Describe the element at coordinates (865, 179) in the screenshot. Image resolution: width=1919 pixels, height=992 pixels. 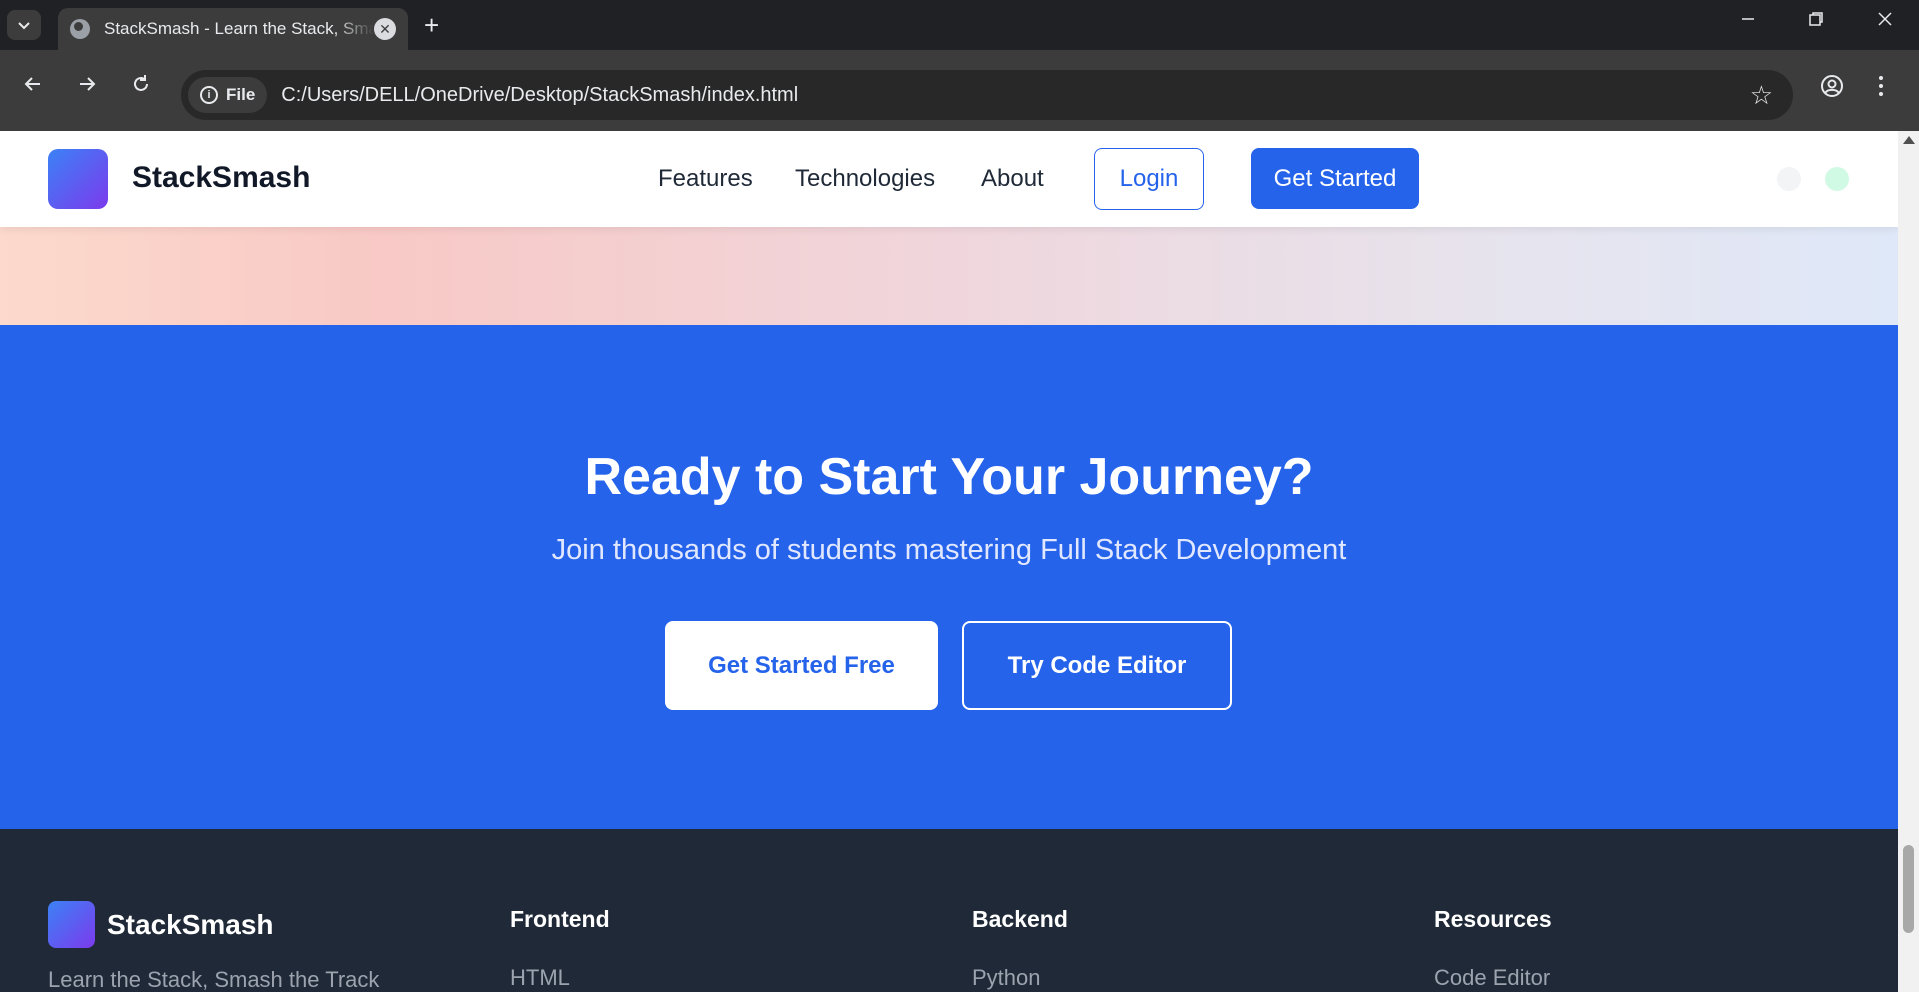
I see `nav-link-technologies: Technologies` at that location.